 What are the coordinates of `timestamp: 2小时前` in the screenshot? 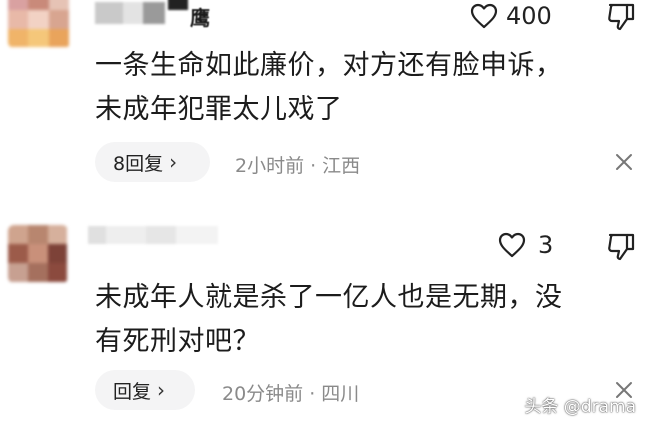 It's located at (270, 166).